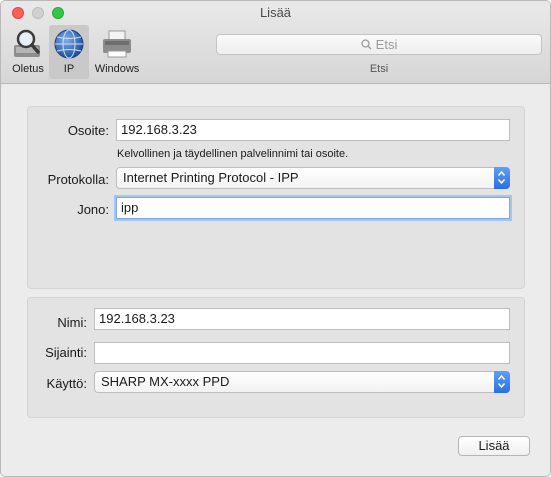 The image size is (551, 477). Describe the element at coordinates (27, 43) in the screenshot. I see `magnifier-printer-icon` at that location.